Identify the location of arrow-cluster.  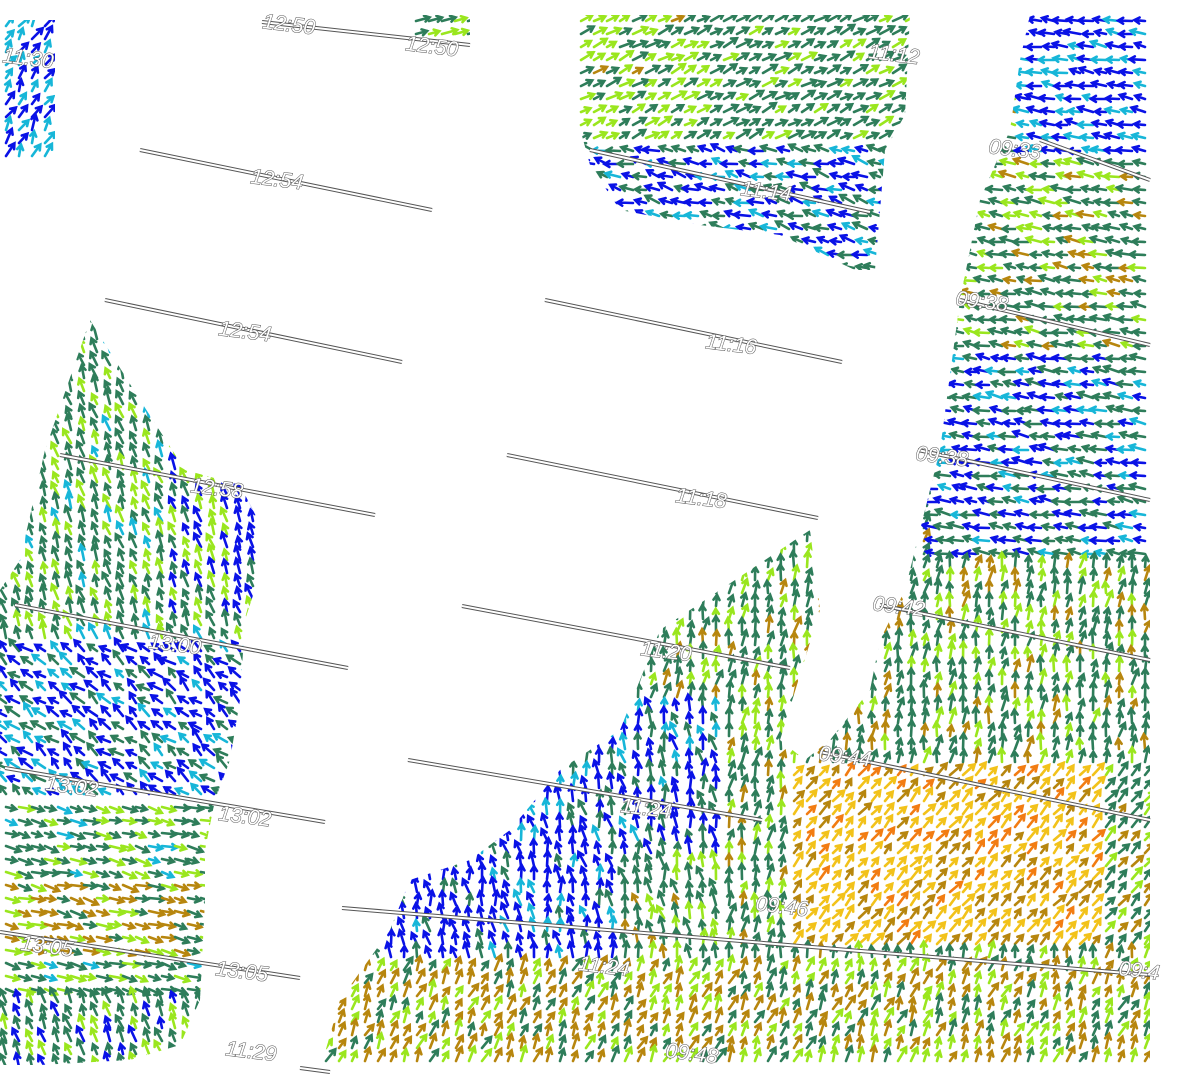
(29, 89).